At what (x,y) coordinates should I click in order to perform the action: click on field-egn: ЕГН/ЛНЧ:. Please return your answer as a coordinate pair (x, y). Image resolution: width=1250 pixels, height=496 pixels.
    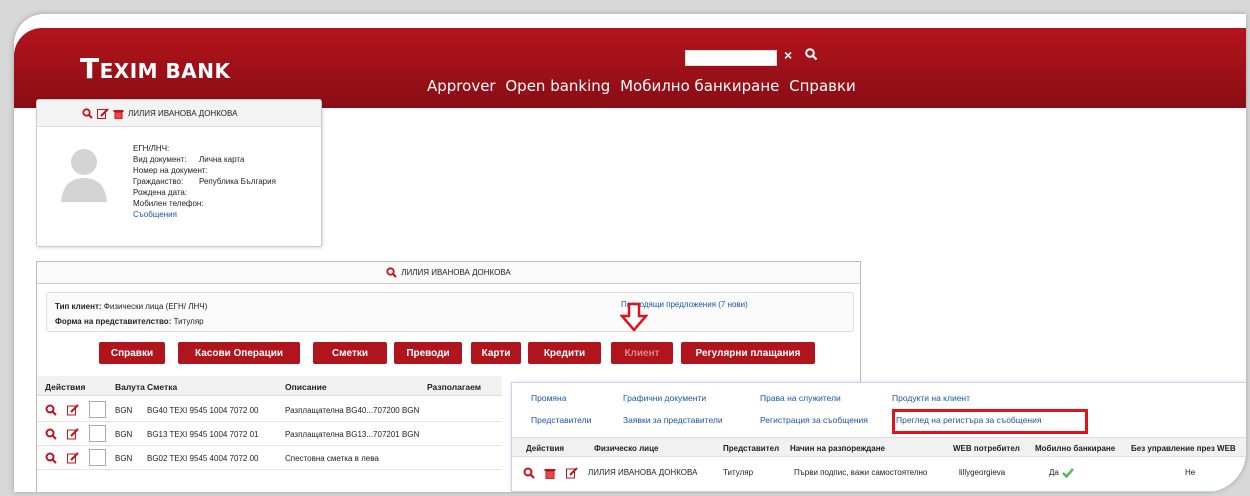
    Looking at the image, I should click on (151, 148).